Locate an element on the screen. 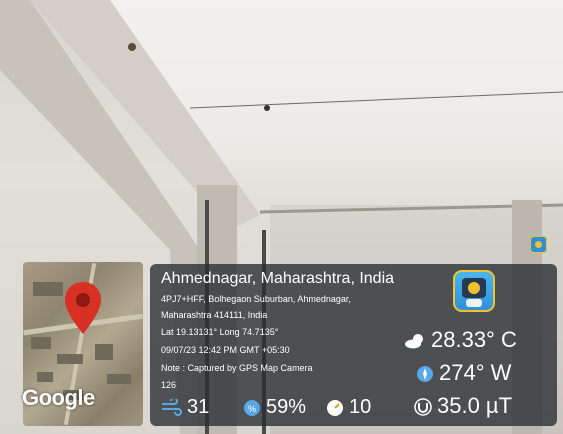 Image resolution: width=563 pixels, height=434 pixels. magnetic-stat: 35.0 µT is located at coordinates (463, 406).